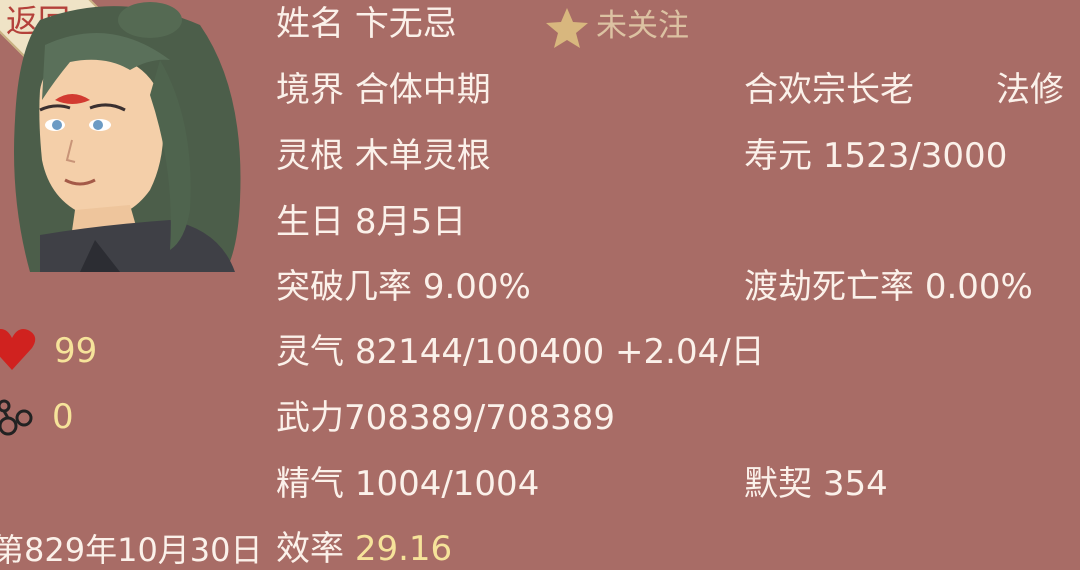 This screenshot has height=570, width=1080. Describe the element at coordinates (76, 351) in the screenshot. I see `affection-value: 99` at that location.